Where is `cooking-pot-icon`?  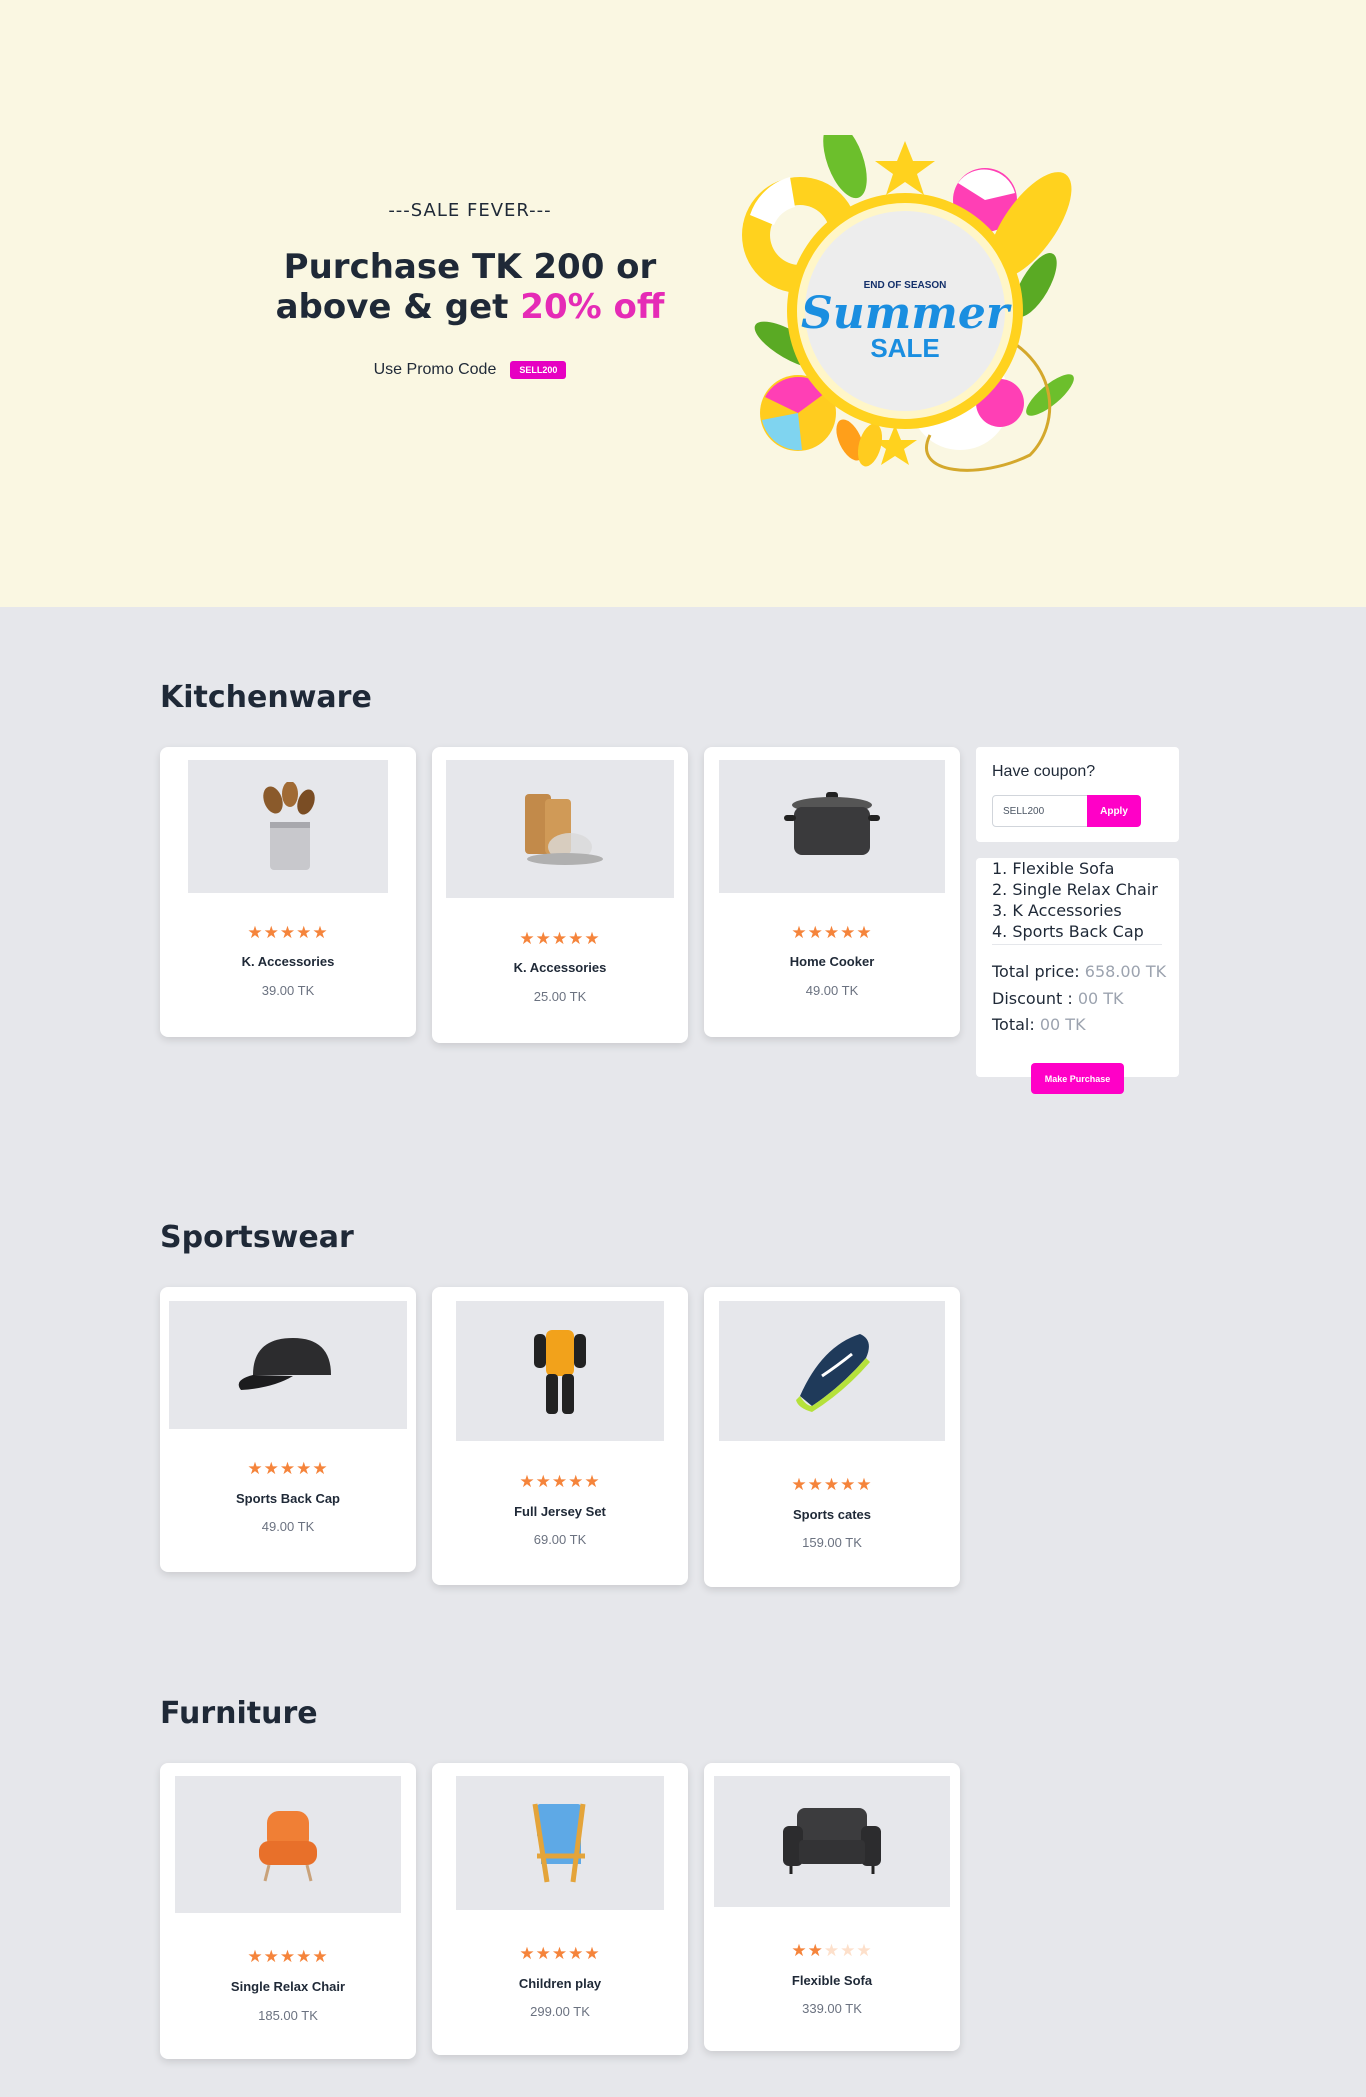 cooking-pot-icon is located at coordinates (832, 823).